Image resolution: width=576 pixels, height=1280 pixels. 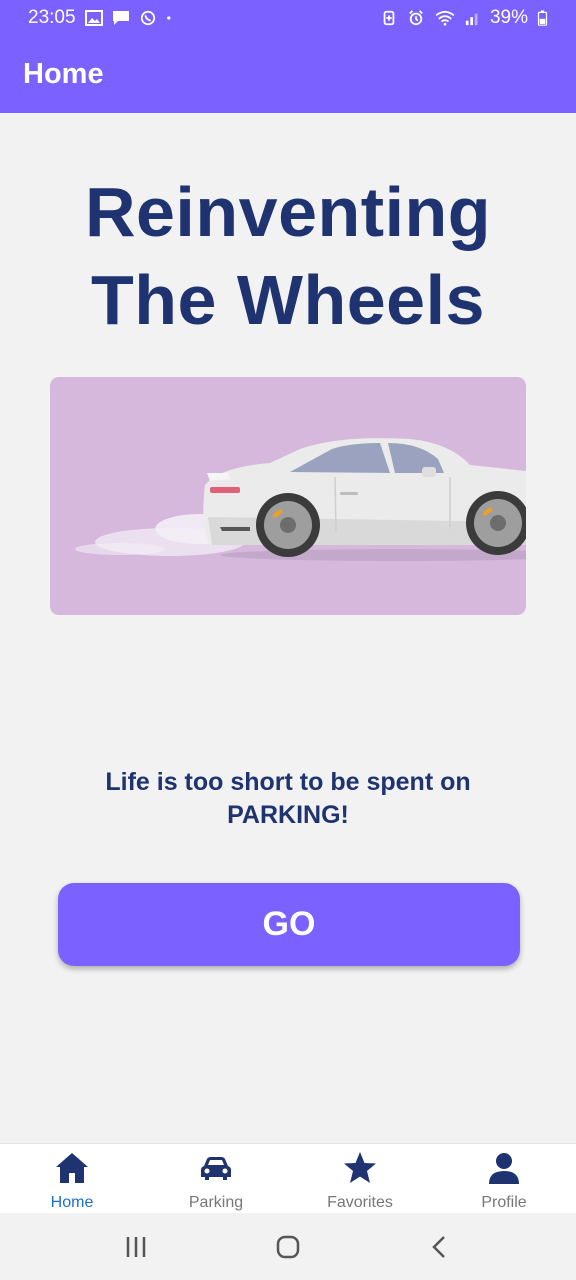 What do you see at coordinates (289, 924) in the screenshot?
I see `go-button: GO` at bounding box center [289, 924].